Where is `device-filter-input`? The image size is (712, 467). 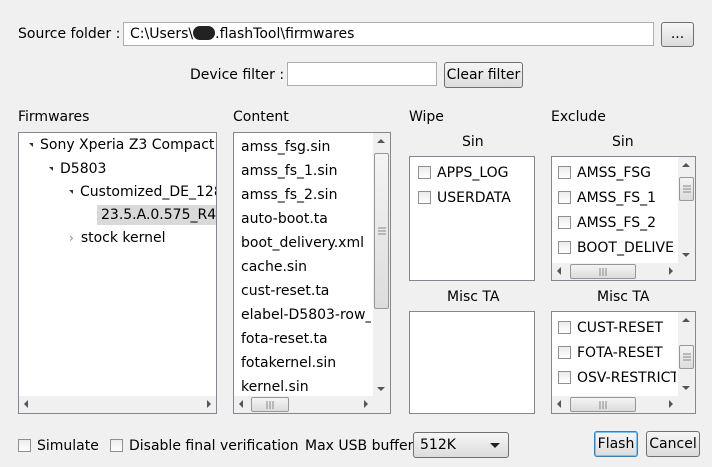 device-filter-input is located at coordinates (362, 74).